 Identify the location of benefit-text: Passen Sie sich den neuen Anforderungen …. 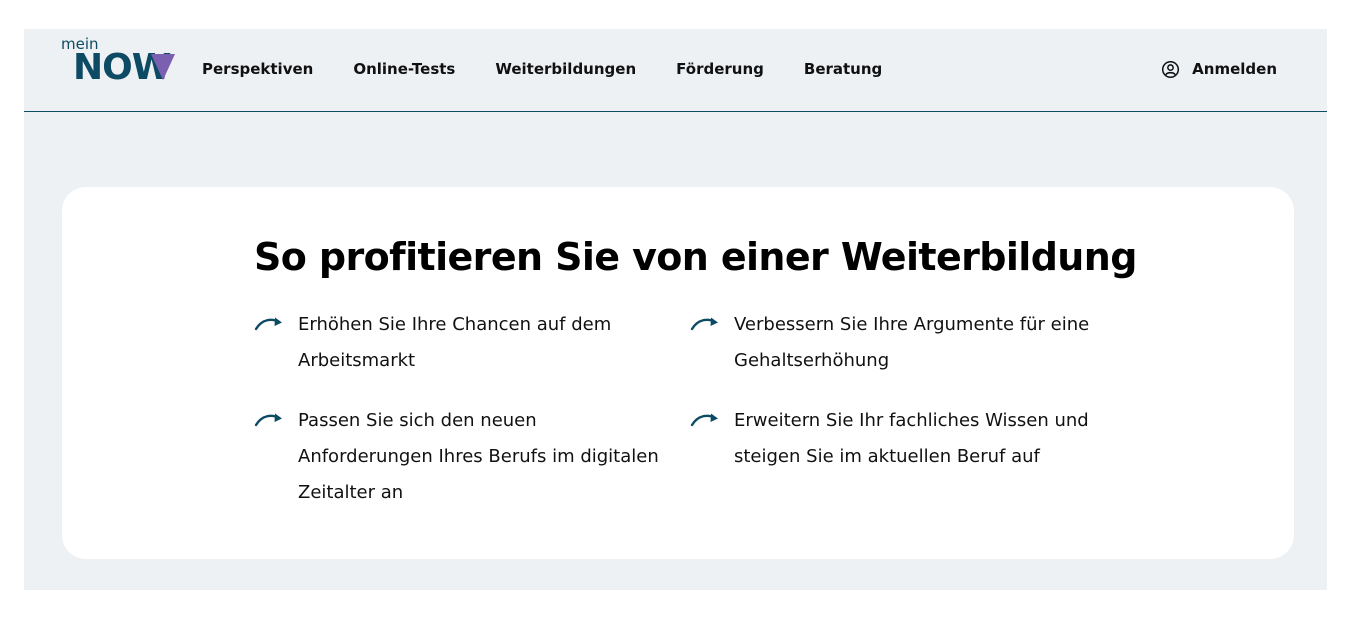
(478, 456).